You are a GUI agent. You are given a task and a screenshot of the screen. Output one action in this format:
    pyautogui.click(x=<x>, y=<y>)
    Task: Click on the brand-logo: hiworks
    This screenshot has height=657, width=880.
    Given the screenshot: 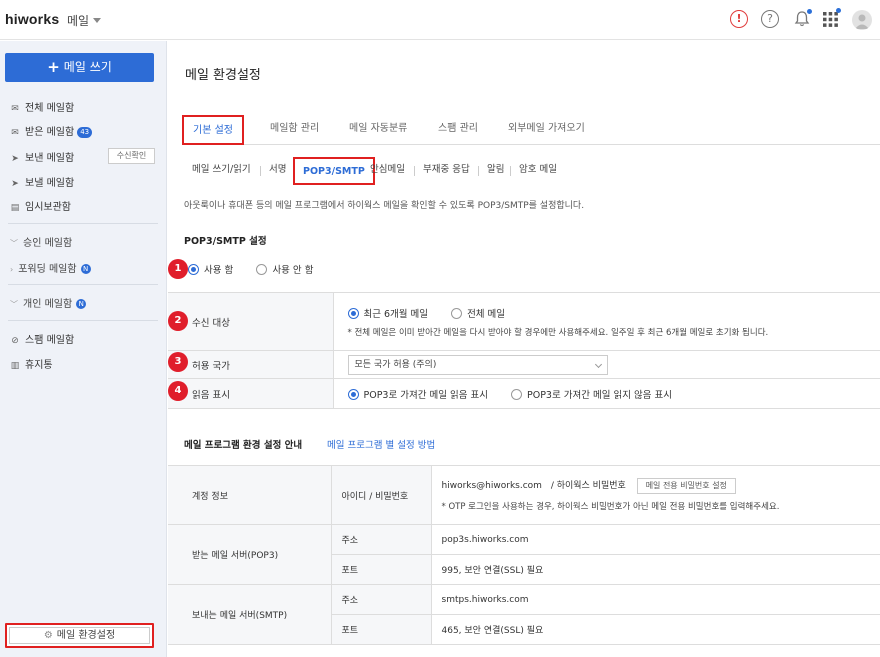 What is the action you would take?
    pyautogui.click(x=32, y=19)
    